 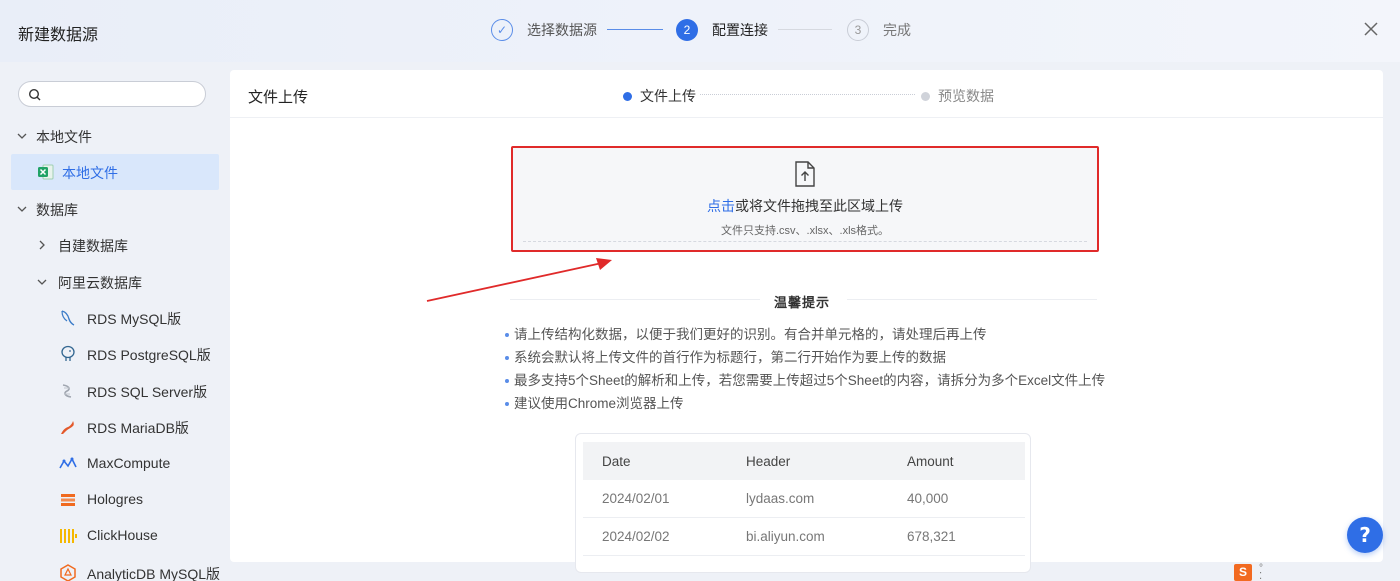 I want to click on list-item: 建议使用Chrome浏览器上传, so click(x=805, y=403).